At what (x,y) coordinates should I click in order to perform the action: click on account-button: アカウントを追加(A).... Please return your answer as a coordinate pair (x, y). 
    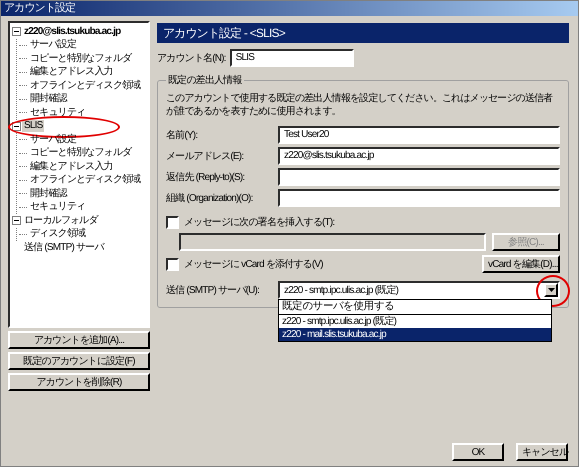
    Looking at the image, I should click on (79, 340).